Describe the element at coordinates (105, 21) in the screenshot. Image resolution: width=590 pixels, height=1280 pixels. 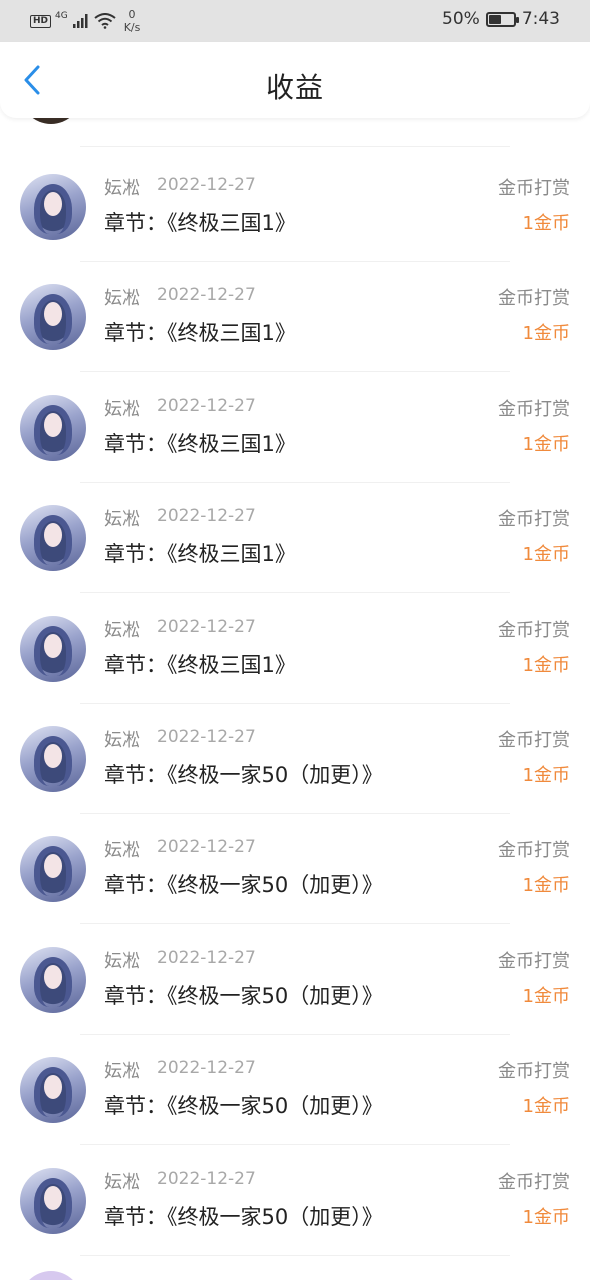
I see `wifi-icon` at that location.